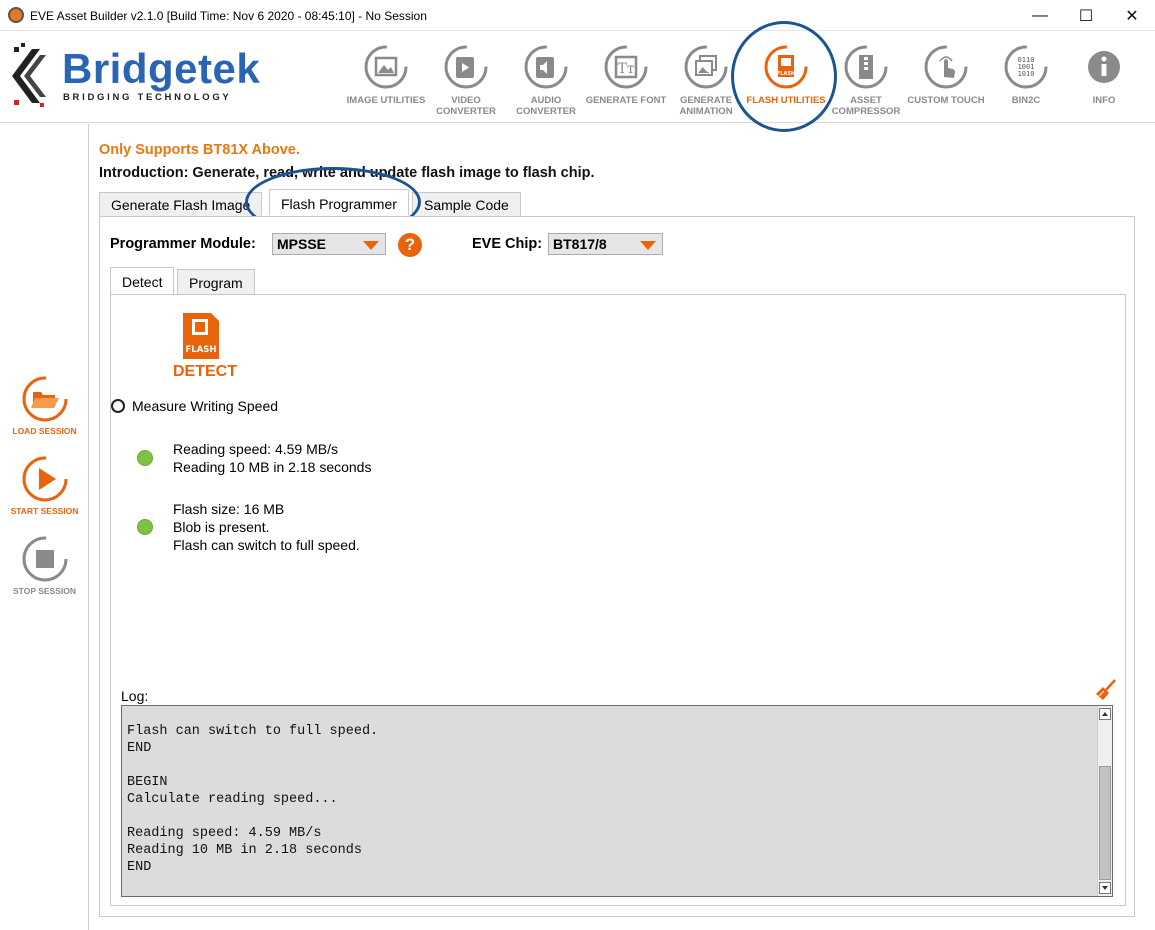  I want to click on reading-speed-line: Reading speed: 4.59 MB/s, so click(255, 449).